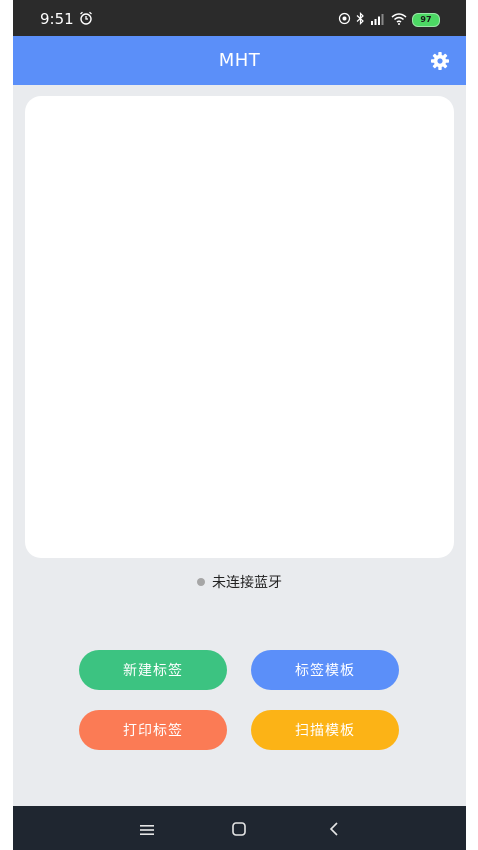  Describe the element at coordinates (389, 19) in the screenshot. I see `status-icons: 97` at that location.